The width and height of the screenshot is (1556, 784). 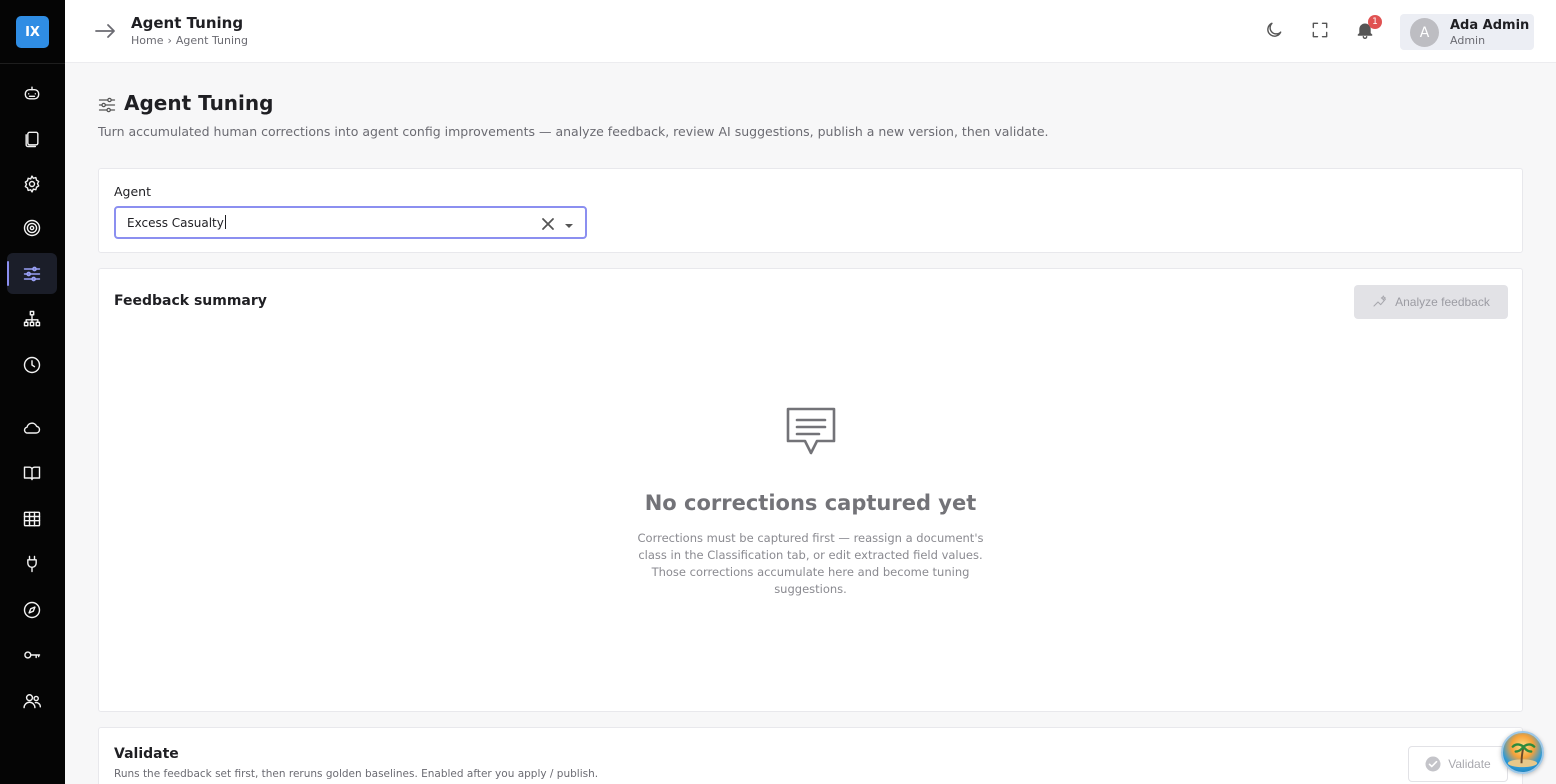 I want to click on plug-icon, so click(x=32, y=563).